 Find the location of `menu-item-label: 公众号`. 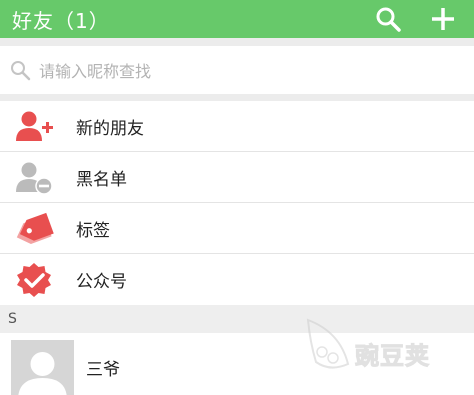

menu-item-label: 公众号 is located at coordinates (101, 282).